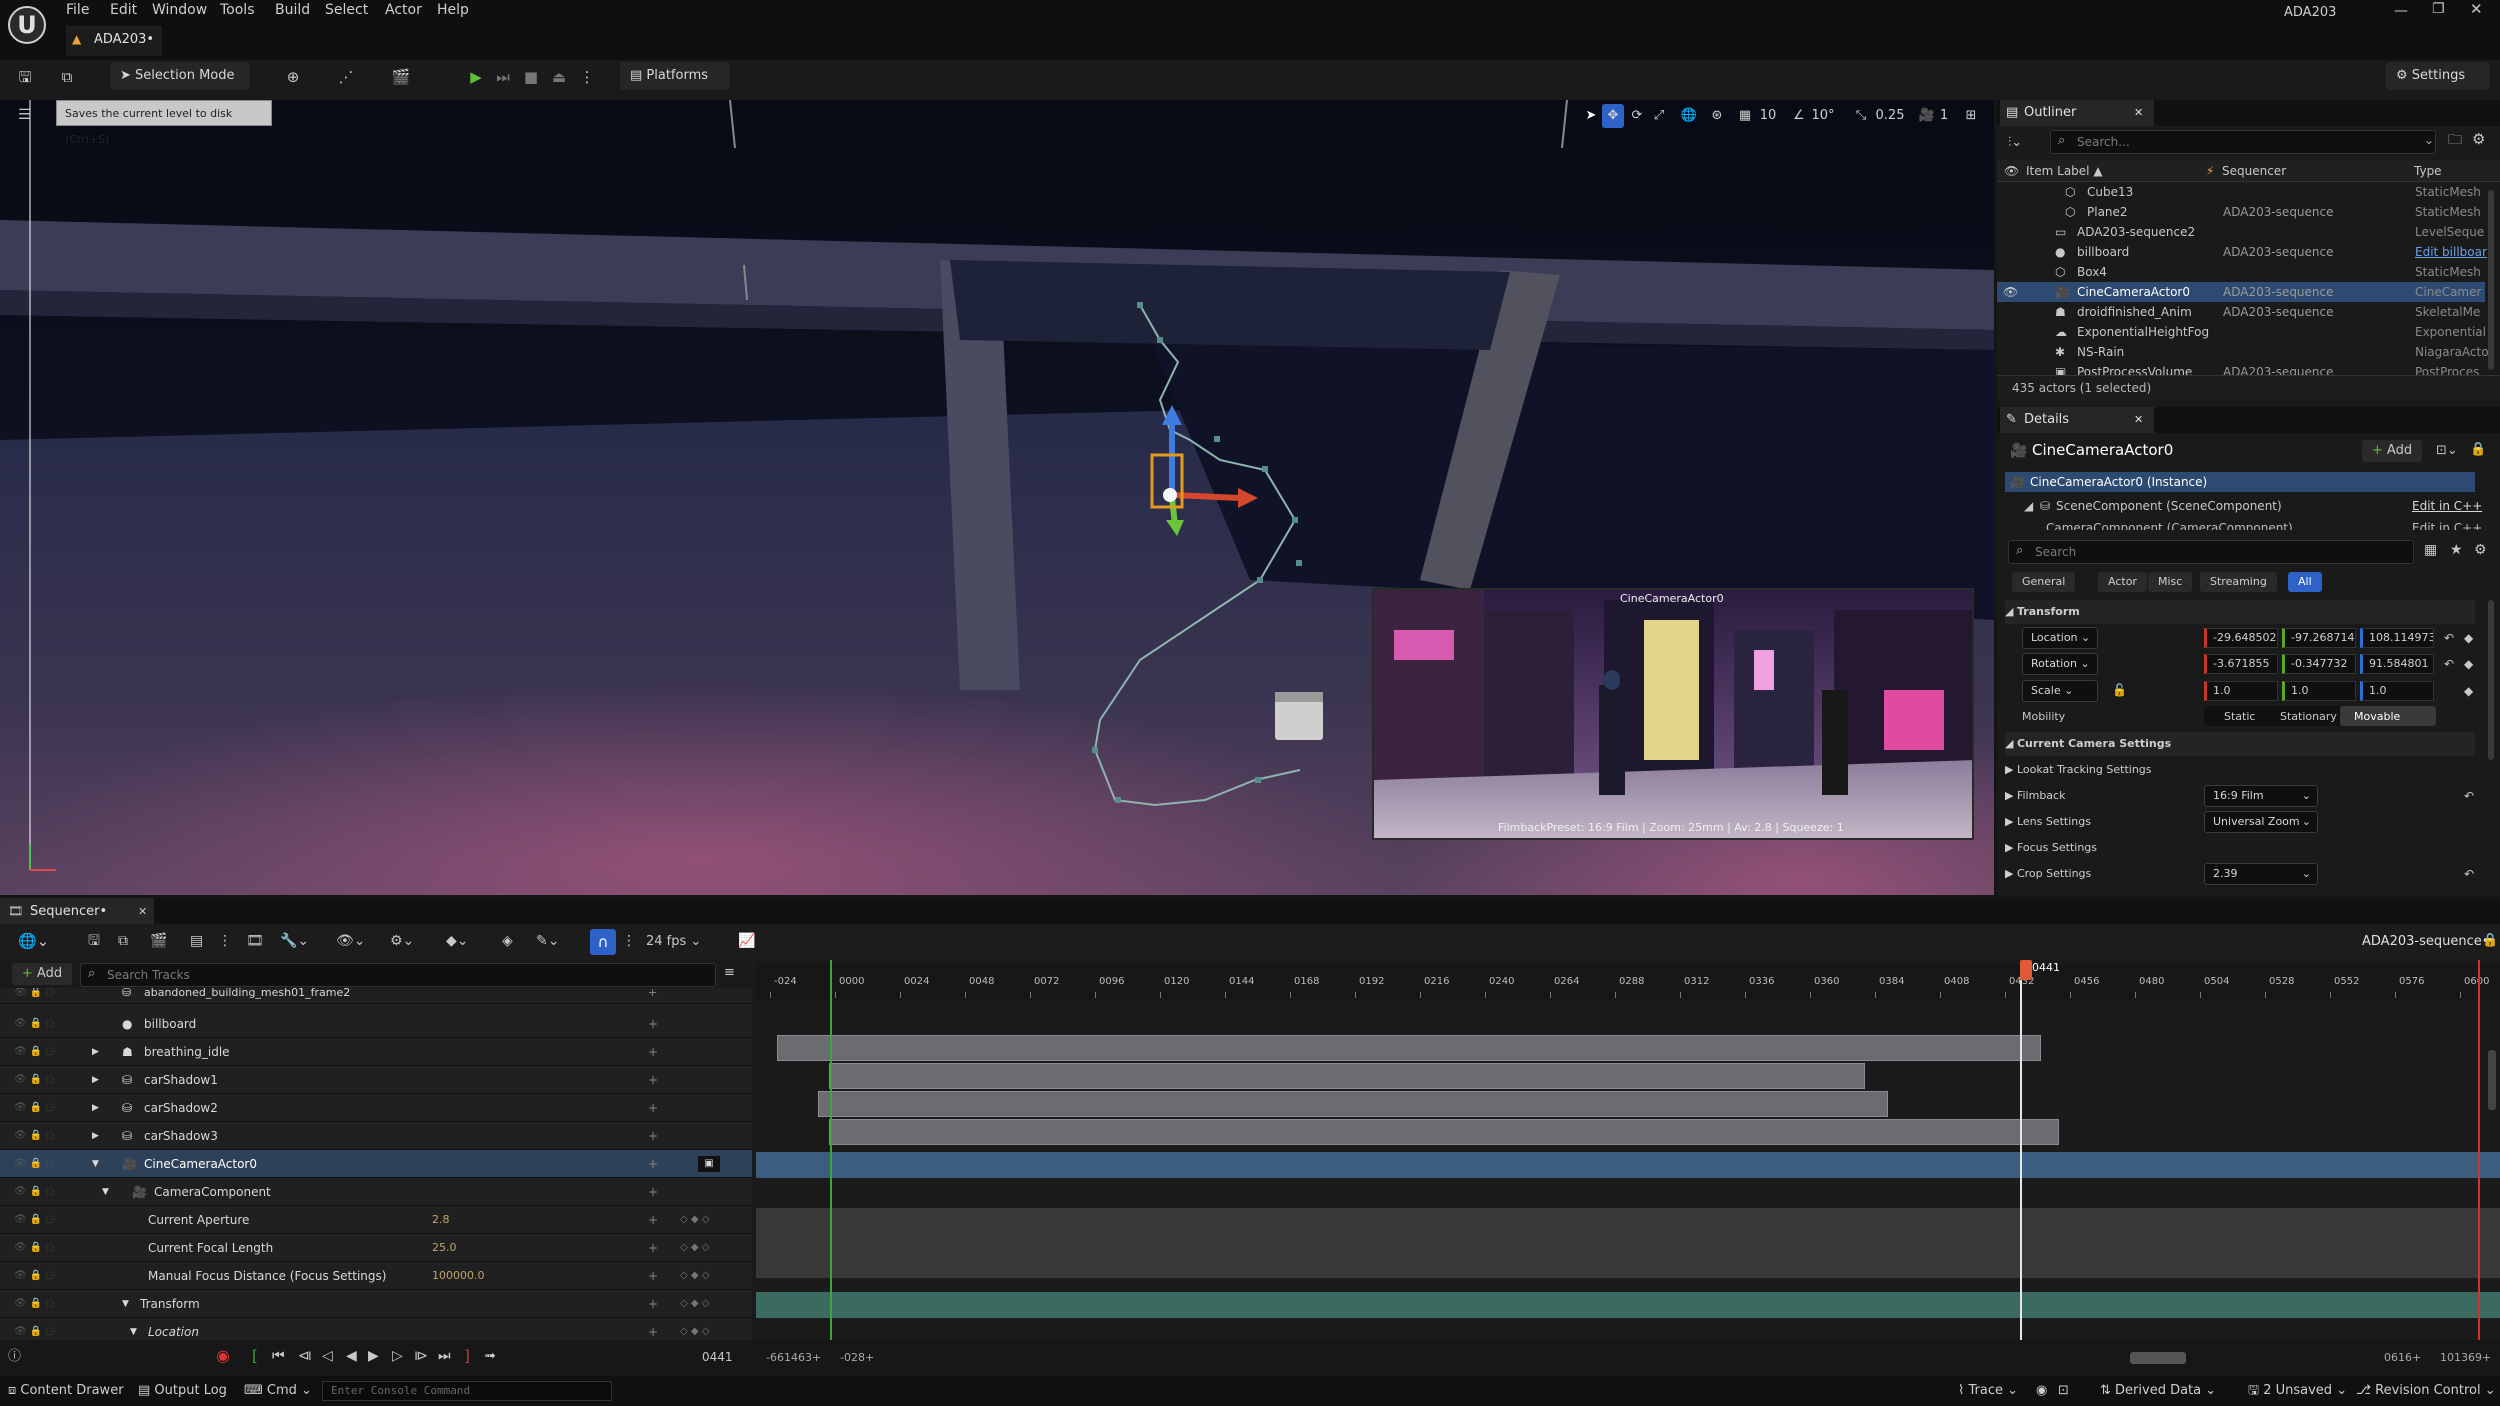 This screenshot has height=1406, width=2500. Describe the element at coordinates (1591, 116) in the screenshot. I see `select-mode-icon: ➤` at that location.